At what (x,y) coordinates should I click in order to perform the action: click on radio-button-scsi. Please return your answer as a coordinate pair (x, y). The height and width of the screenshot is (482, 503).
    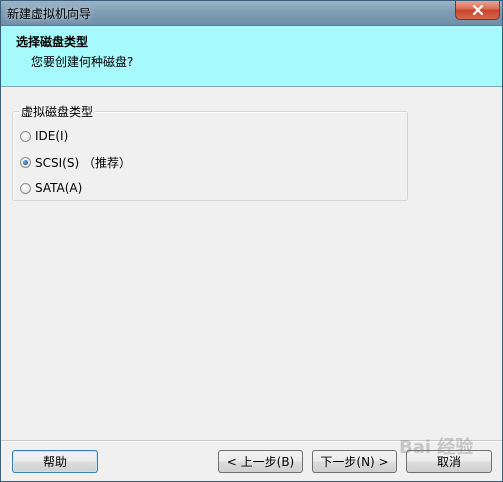
    Looking at the image, I should click on (25, 162).